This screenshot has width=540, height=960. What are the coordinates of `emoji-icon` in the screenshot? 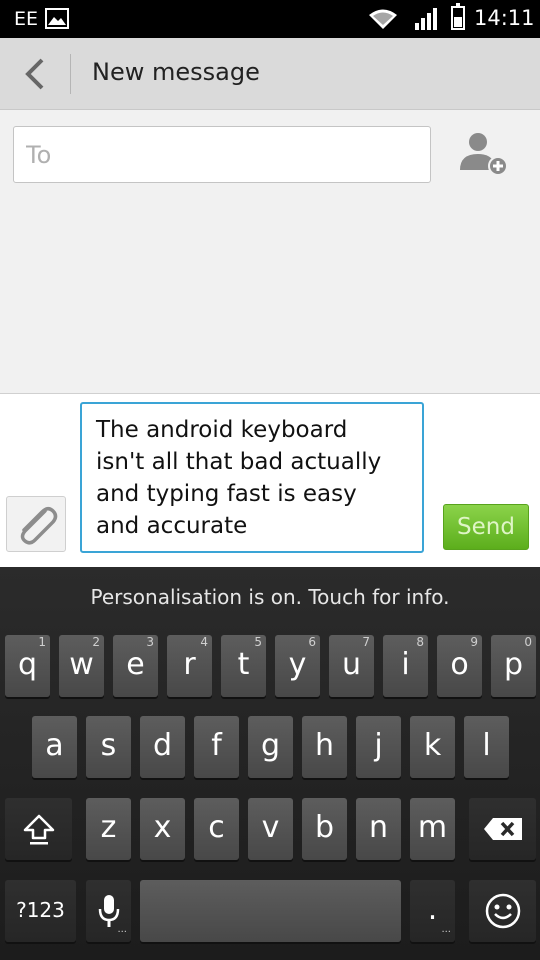 It's located at (502, 911).